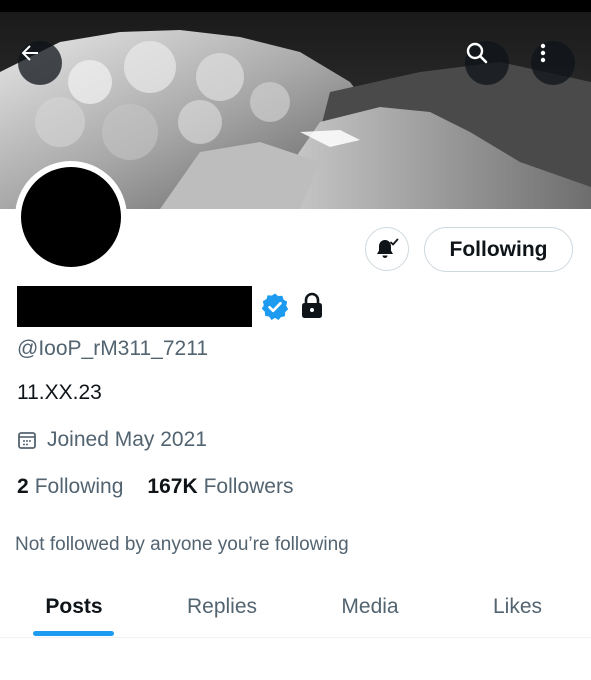  Describe the element at coordinates (370, 607) in the screenshot. I see `tab-media: Media` at that location.